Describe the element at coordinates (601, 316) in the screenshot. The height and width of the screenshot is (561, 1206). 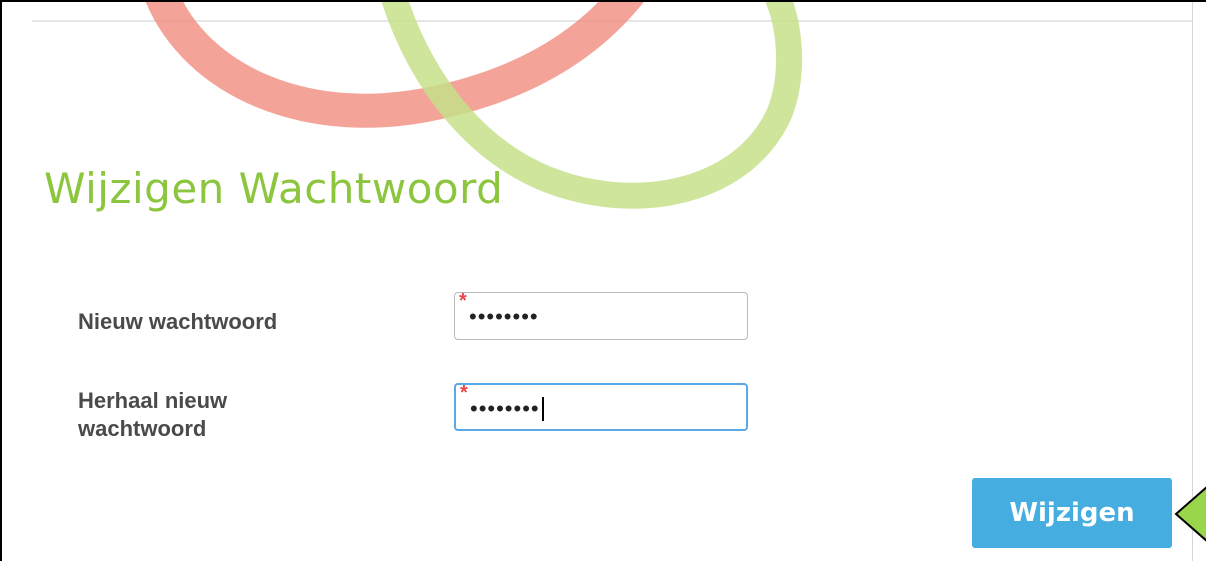
I see `new-password-field: * ••••••••` at that location.